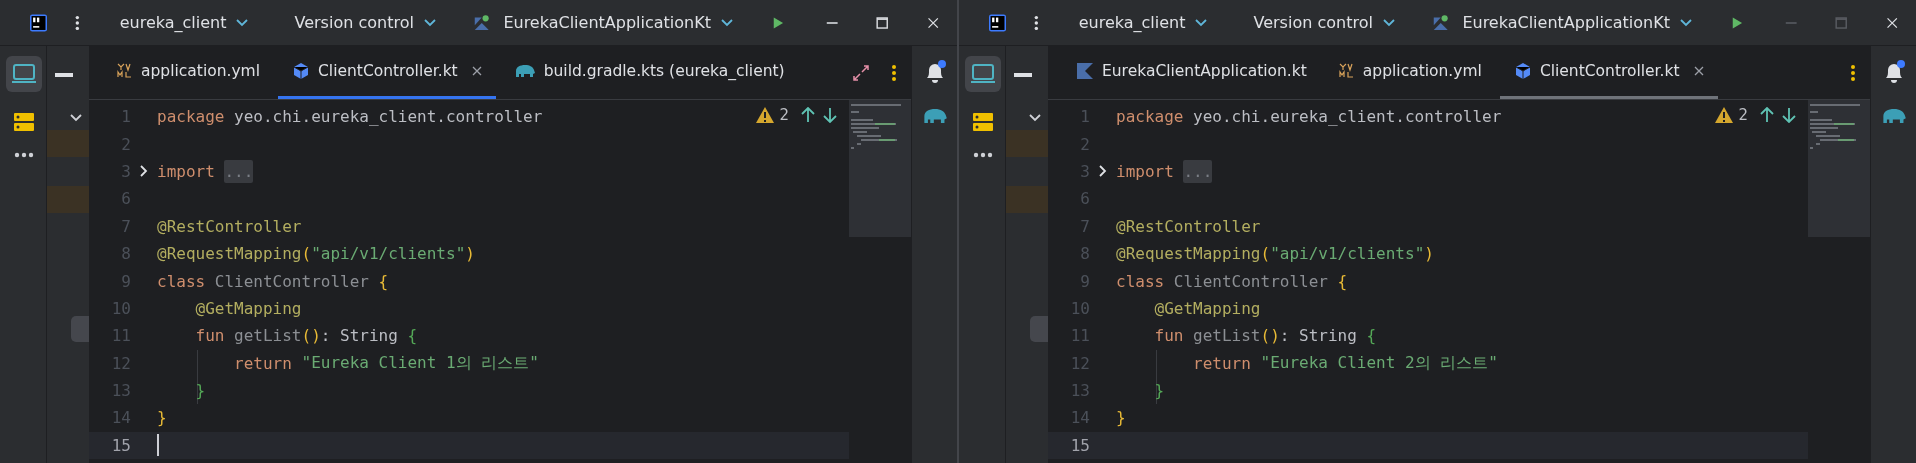  What do you see at coordinates (263, 363) in the screenshot?
I see `keyword-text: return` at bounding box center [263, 363].